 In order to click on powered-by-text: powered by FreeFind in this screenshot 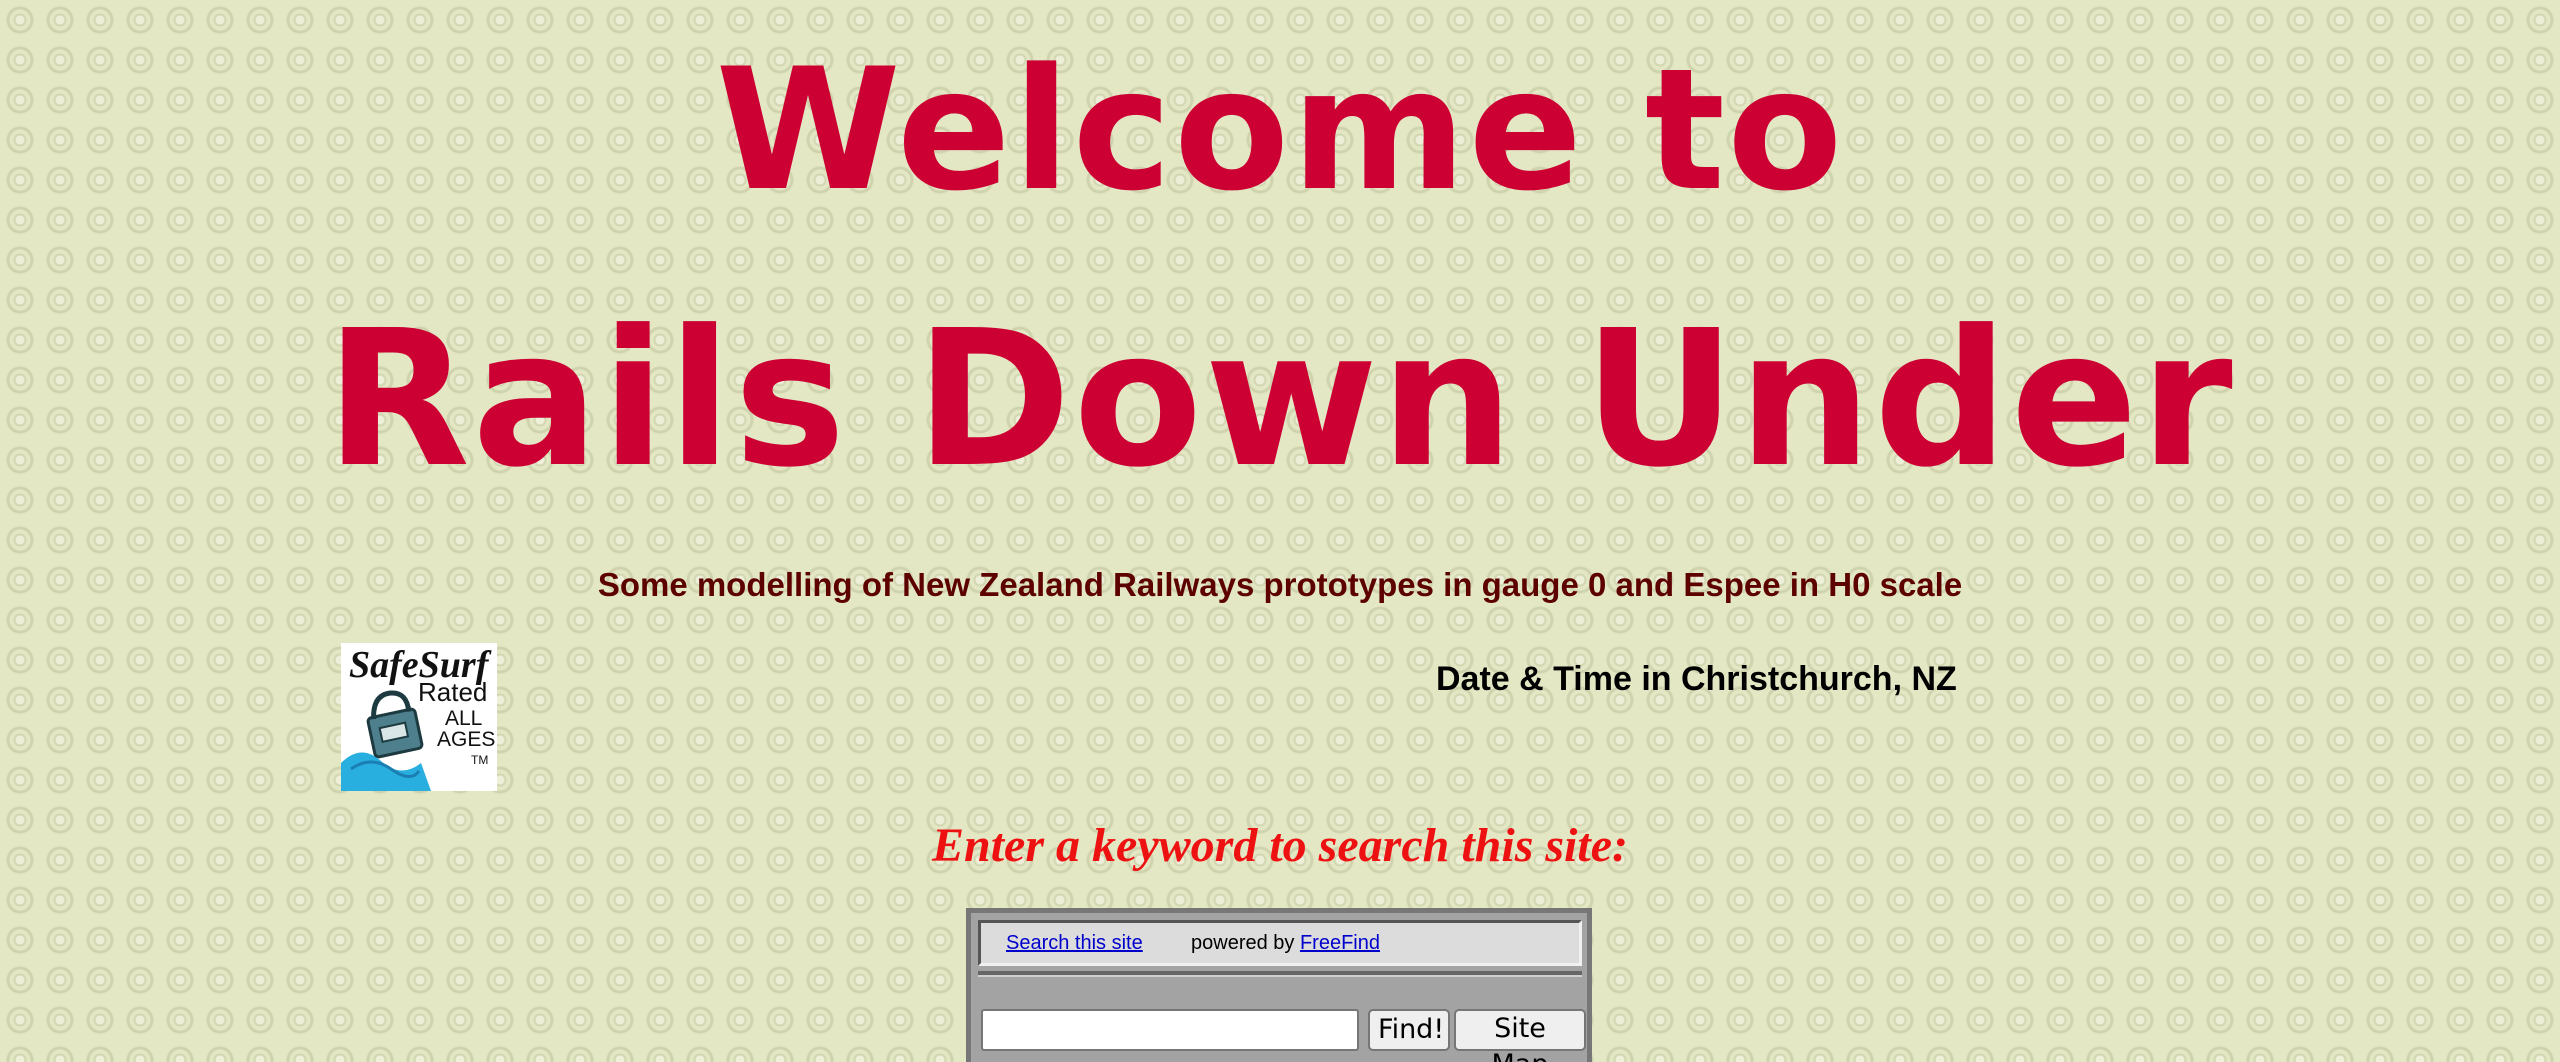, I will do `click(1285, 943)`.